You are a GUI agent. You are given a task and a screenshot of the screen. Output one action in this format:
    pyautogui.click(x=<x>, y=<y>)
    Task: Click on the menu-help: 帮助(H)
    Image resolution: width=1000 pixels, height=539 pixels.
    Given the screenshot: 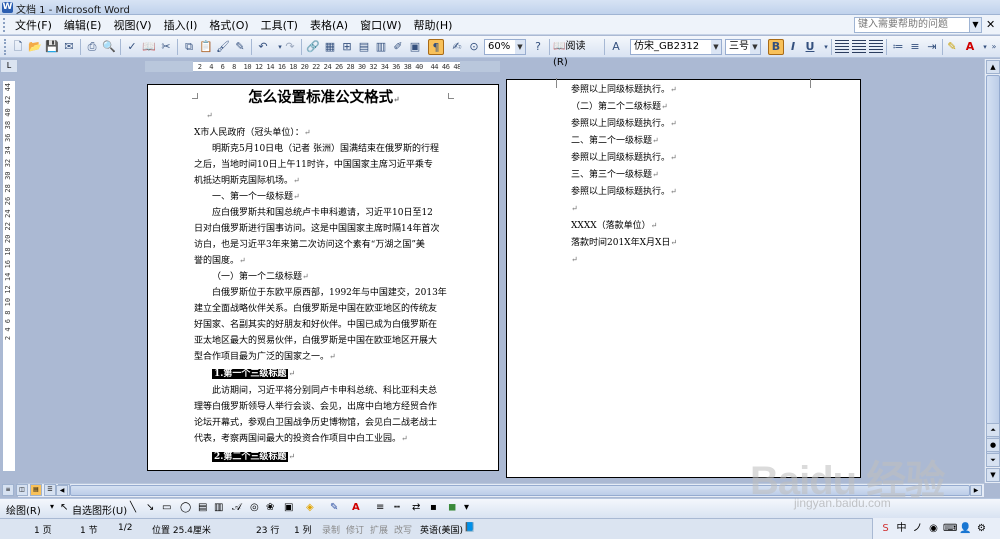 What is the action you would take?
    pyautogui.click(x=433, y=25)
    